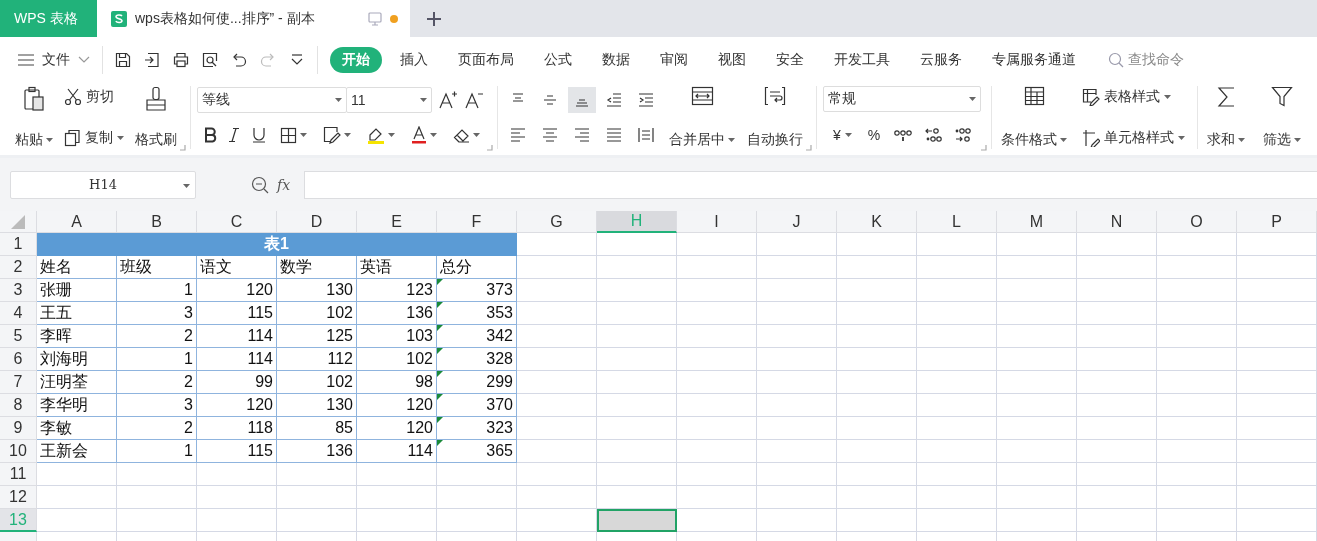 The height and width of the screenshot is (541, 1317). I want to click on currency-button: ¥, so click(842, 135).